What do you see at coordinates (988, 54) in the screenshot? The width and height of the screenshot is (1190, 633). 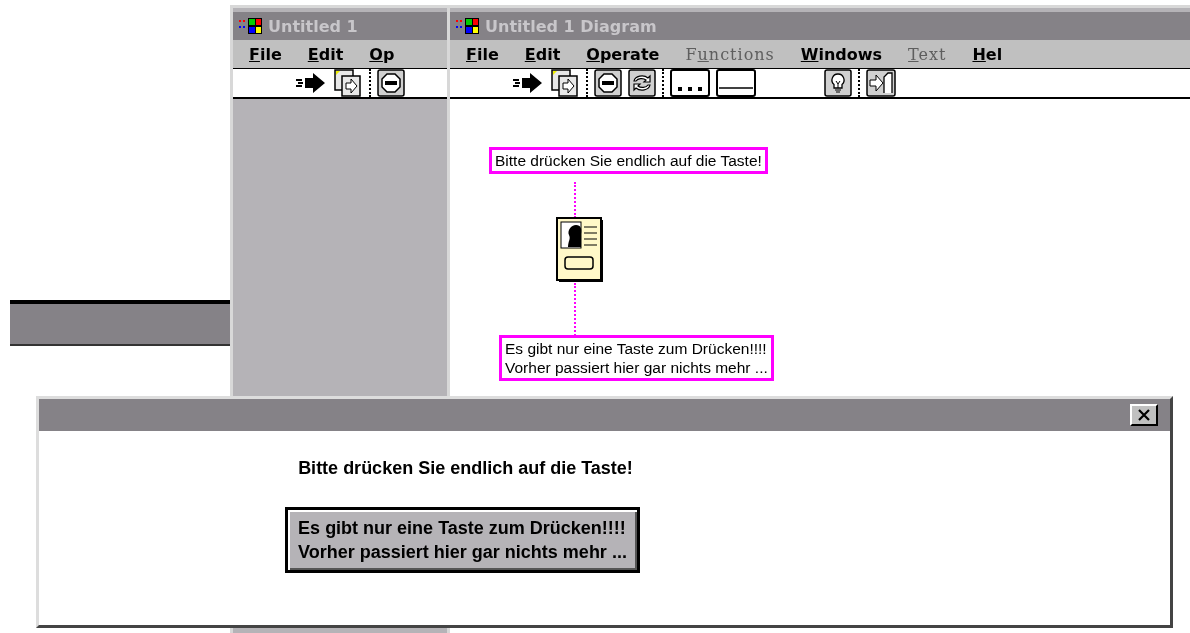 I see `menu-item: Hel` at bounding box center [988, 54].